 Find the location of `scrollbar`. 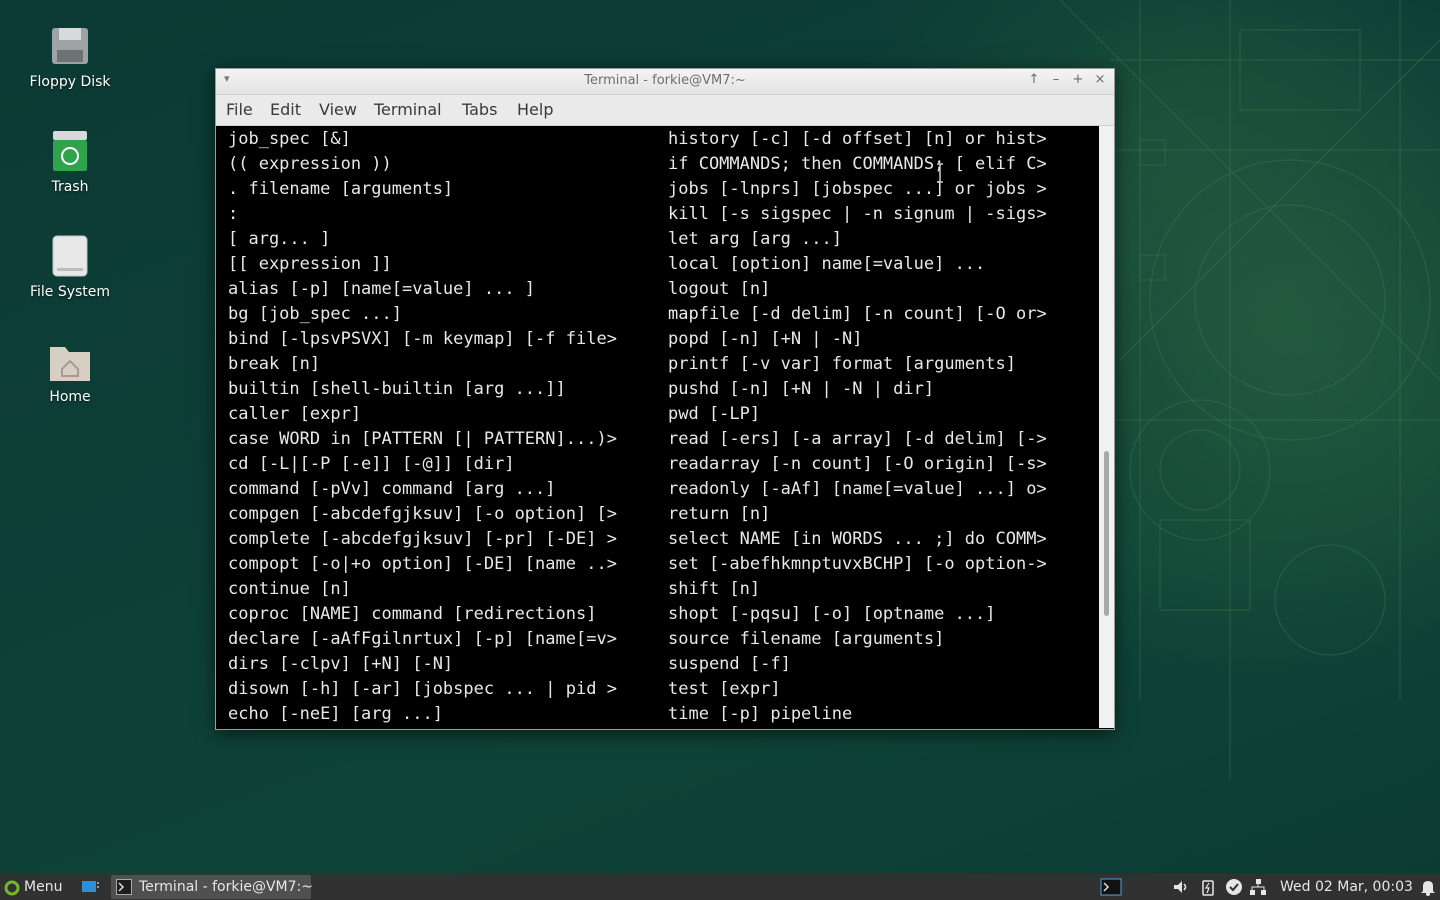

scrollbar is located at coordinates (1106, 427).